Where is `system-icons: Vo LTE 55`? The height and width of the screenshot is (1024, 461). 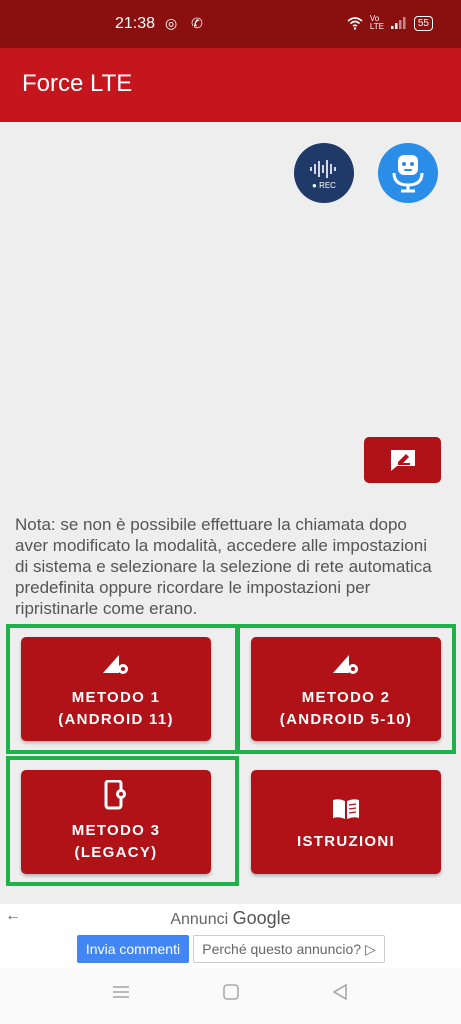 system-icons: Vo LTE 55 is located at coordinates (390, 23).